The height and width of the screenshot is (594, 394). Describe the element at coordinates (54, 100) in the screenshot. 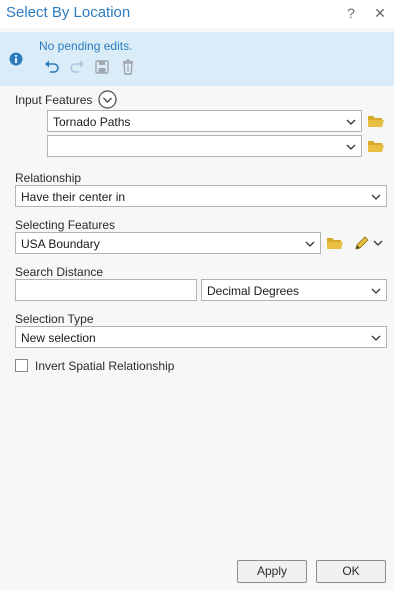

I see `input-features-label: Input Features` at that location.